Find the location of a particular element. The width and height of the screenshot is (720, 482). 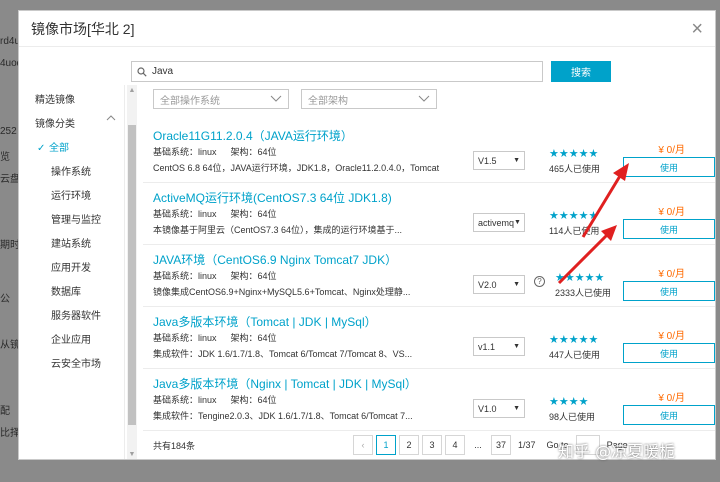

sidebar-category: 镜像分类 is located at coordinates (71, 125).